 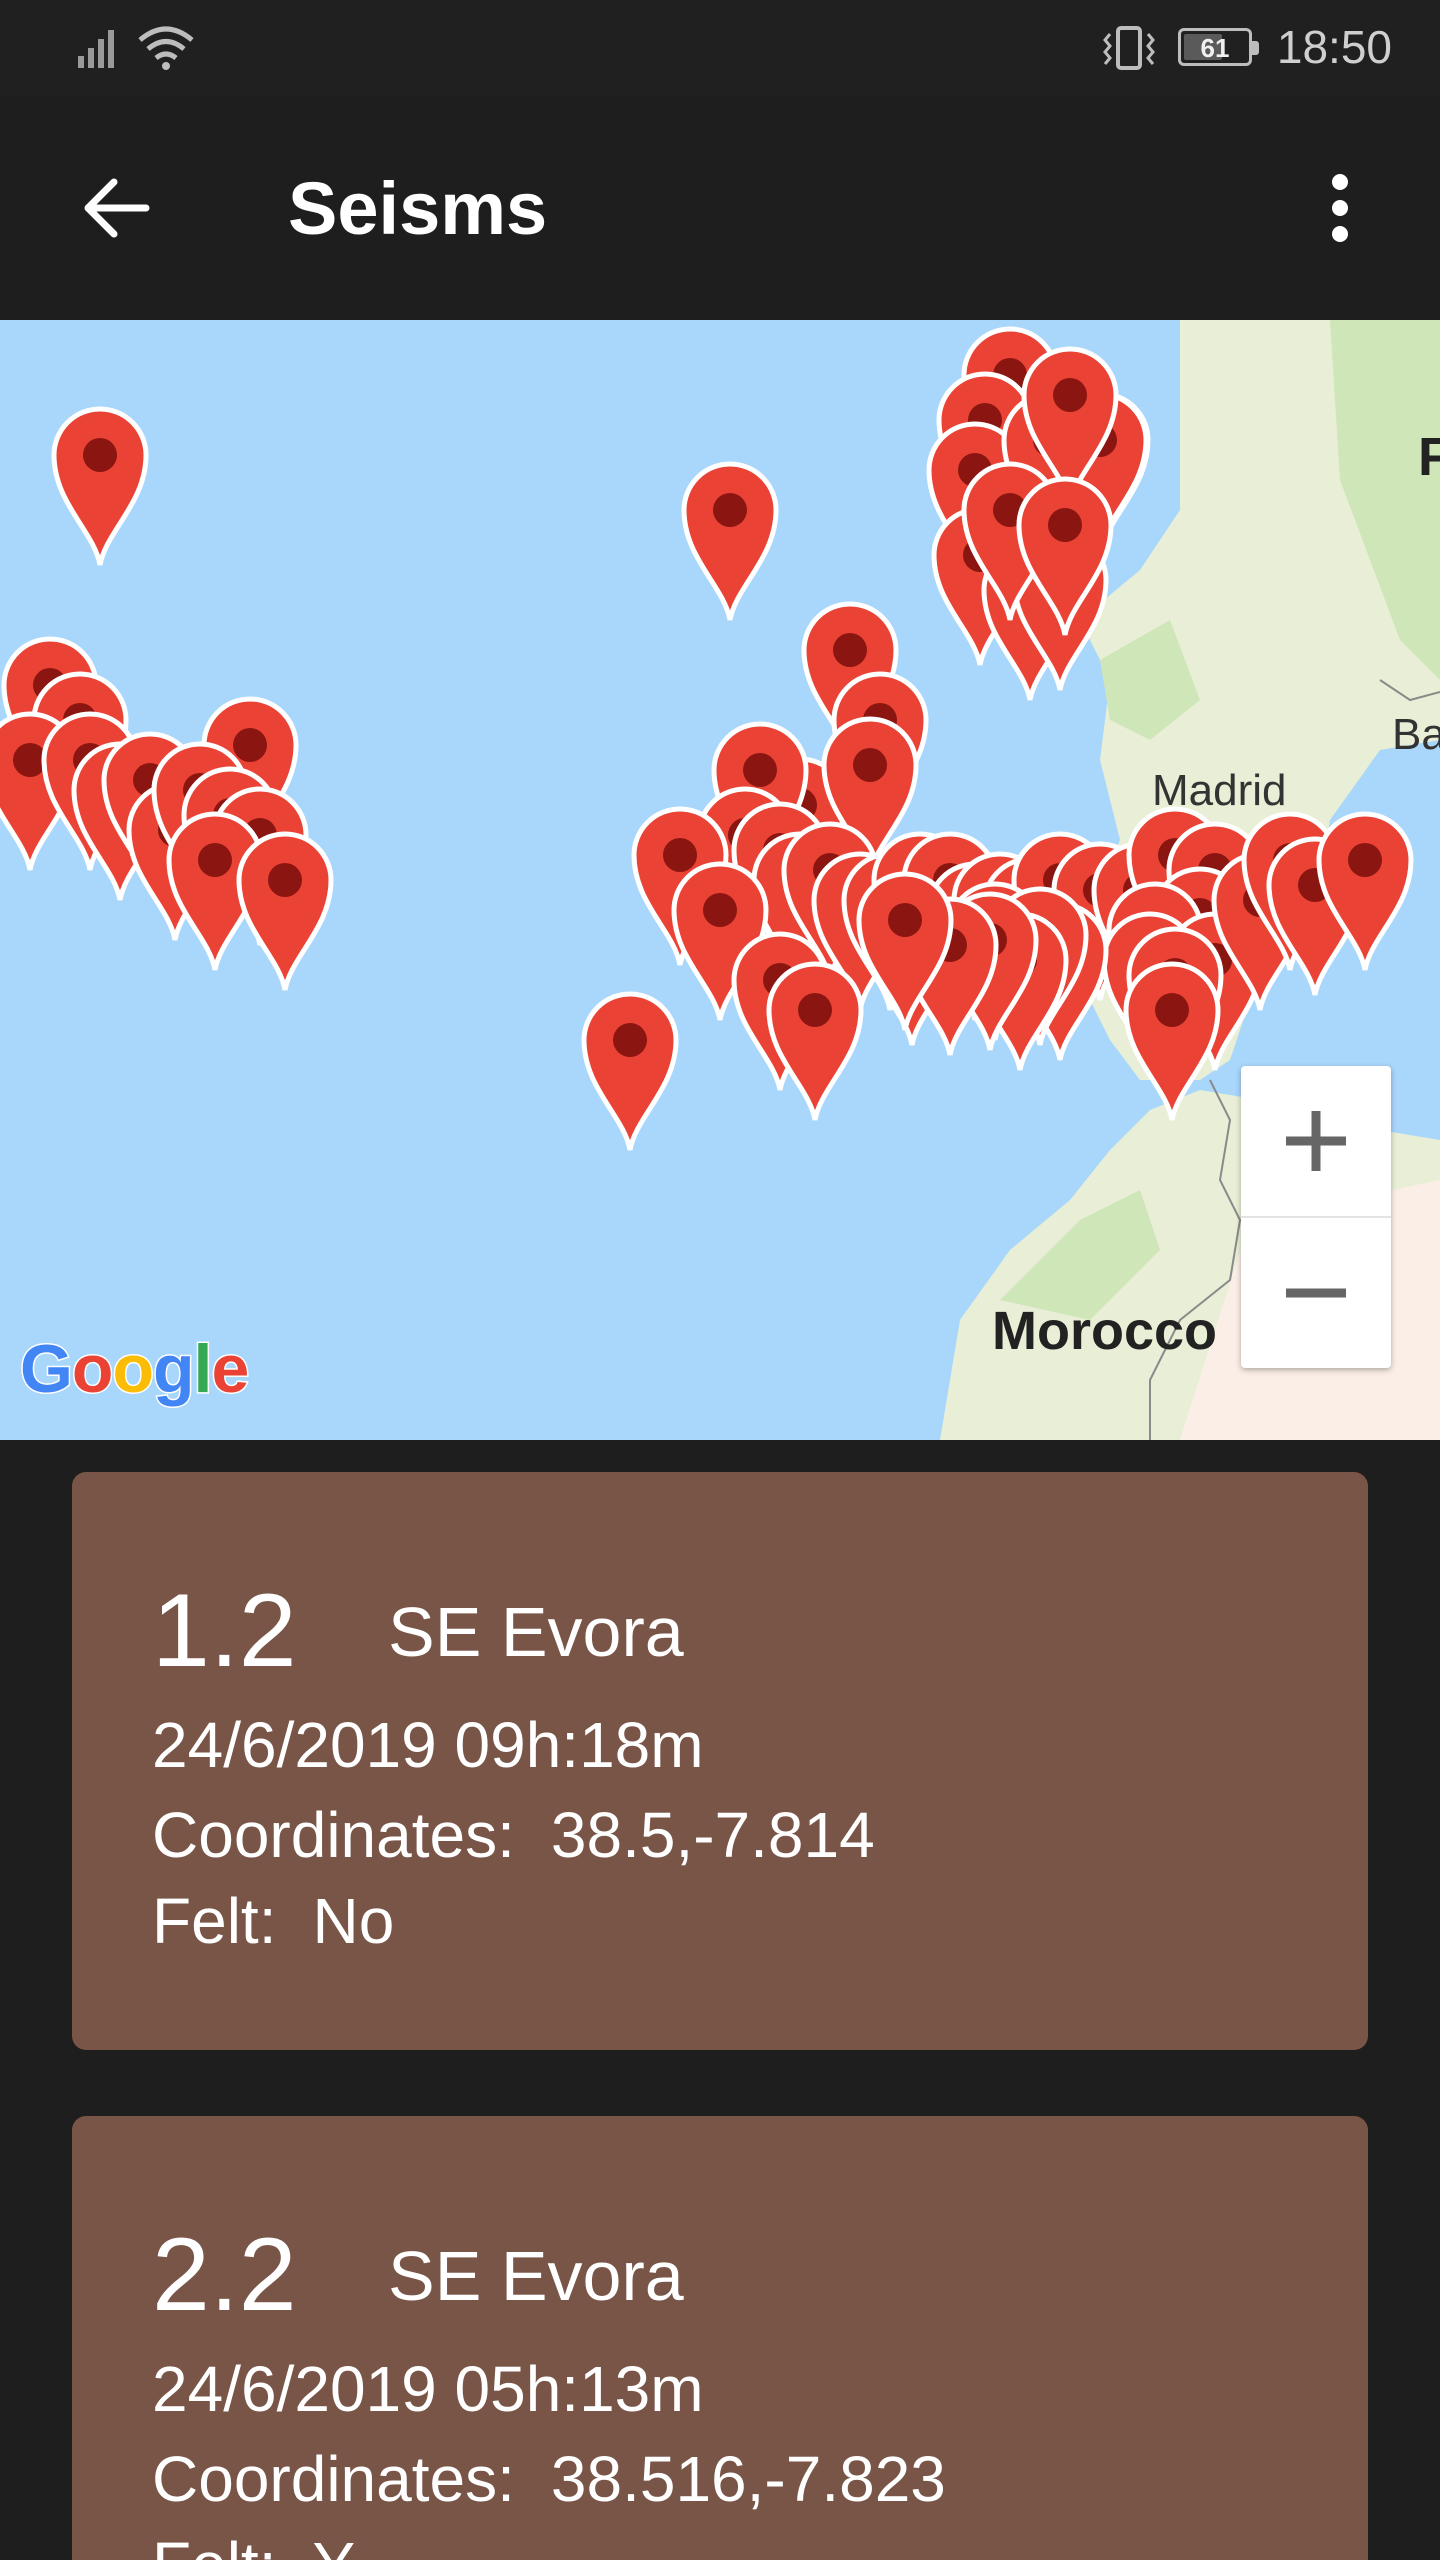 I want to click on map-label-morocco: Morocco, so click(x=1105, y=1331).